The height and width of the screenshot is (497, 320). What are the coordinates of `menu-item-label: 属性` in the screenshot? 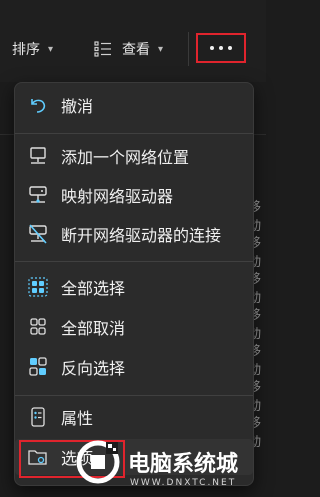 It's located at (77, 418).